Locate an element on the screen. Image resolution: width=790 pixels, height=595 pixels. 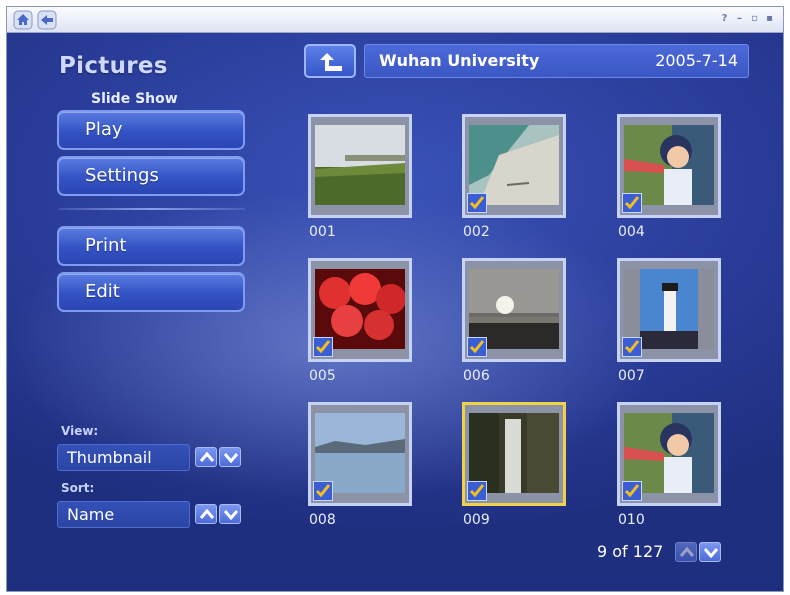
minimize-button: – is located at coordinates (739, 19).